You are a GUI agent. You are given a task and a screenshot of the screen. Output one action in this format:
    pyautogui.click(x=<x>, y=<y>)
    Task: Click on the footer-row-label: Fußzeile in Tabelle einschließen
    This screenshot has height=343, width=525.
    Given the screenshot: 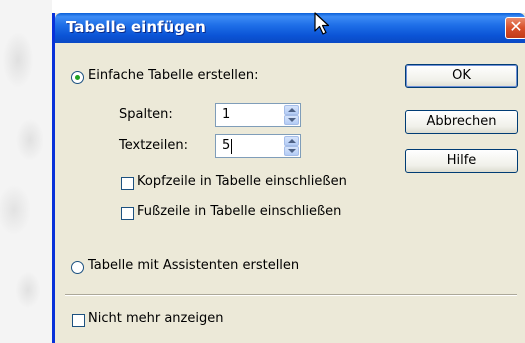 What is the action you would take?
    pyautogui.click(x=239, y=211)
    